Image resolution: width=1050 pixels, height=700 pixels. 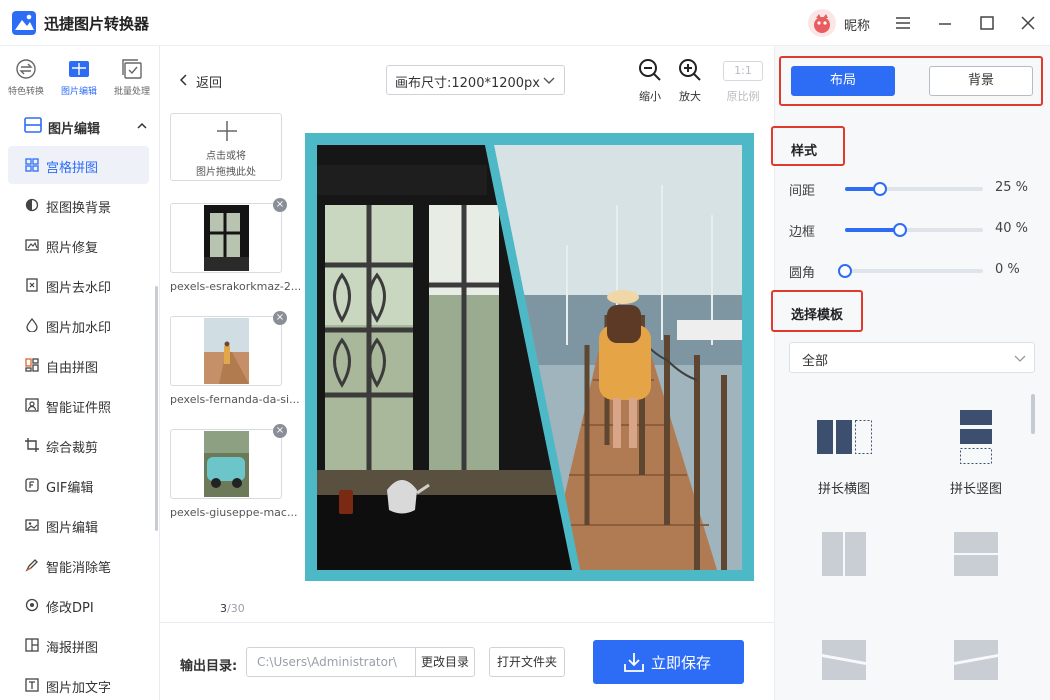 I want to click on sidebar-item-photo-repair: 照片修复, so click(x=78, y=245).